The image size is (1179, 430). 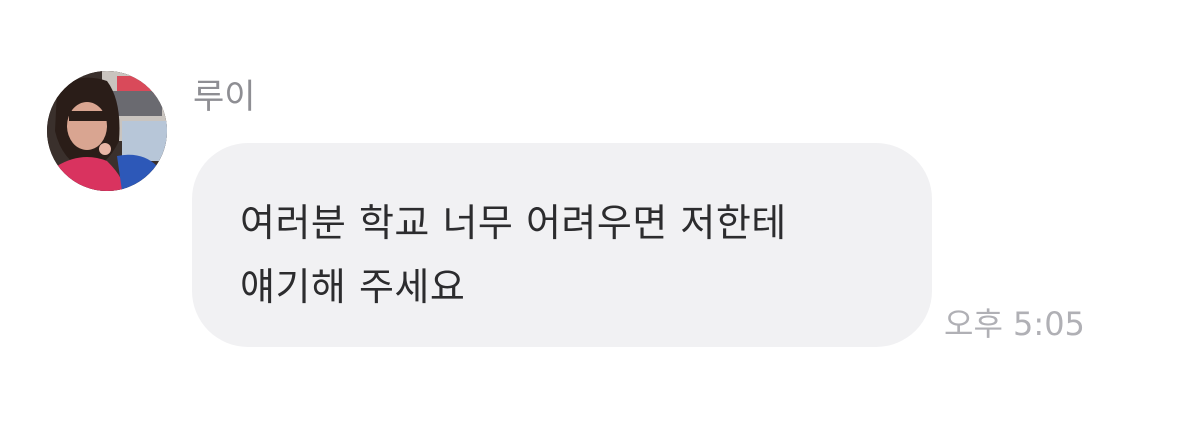 I want to click on message-timestamp: 오후 5:05, so click(x=1014, y=324).